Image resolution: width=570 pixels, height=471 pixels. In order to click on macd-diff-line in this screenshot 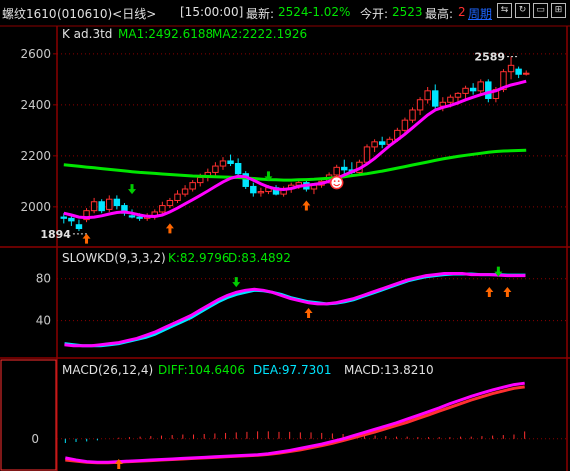, I will do `click(295, 422)`.